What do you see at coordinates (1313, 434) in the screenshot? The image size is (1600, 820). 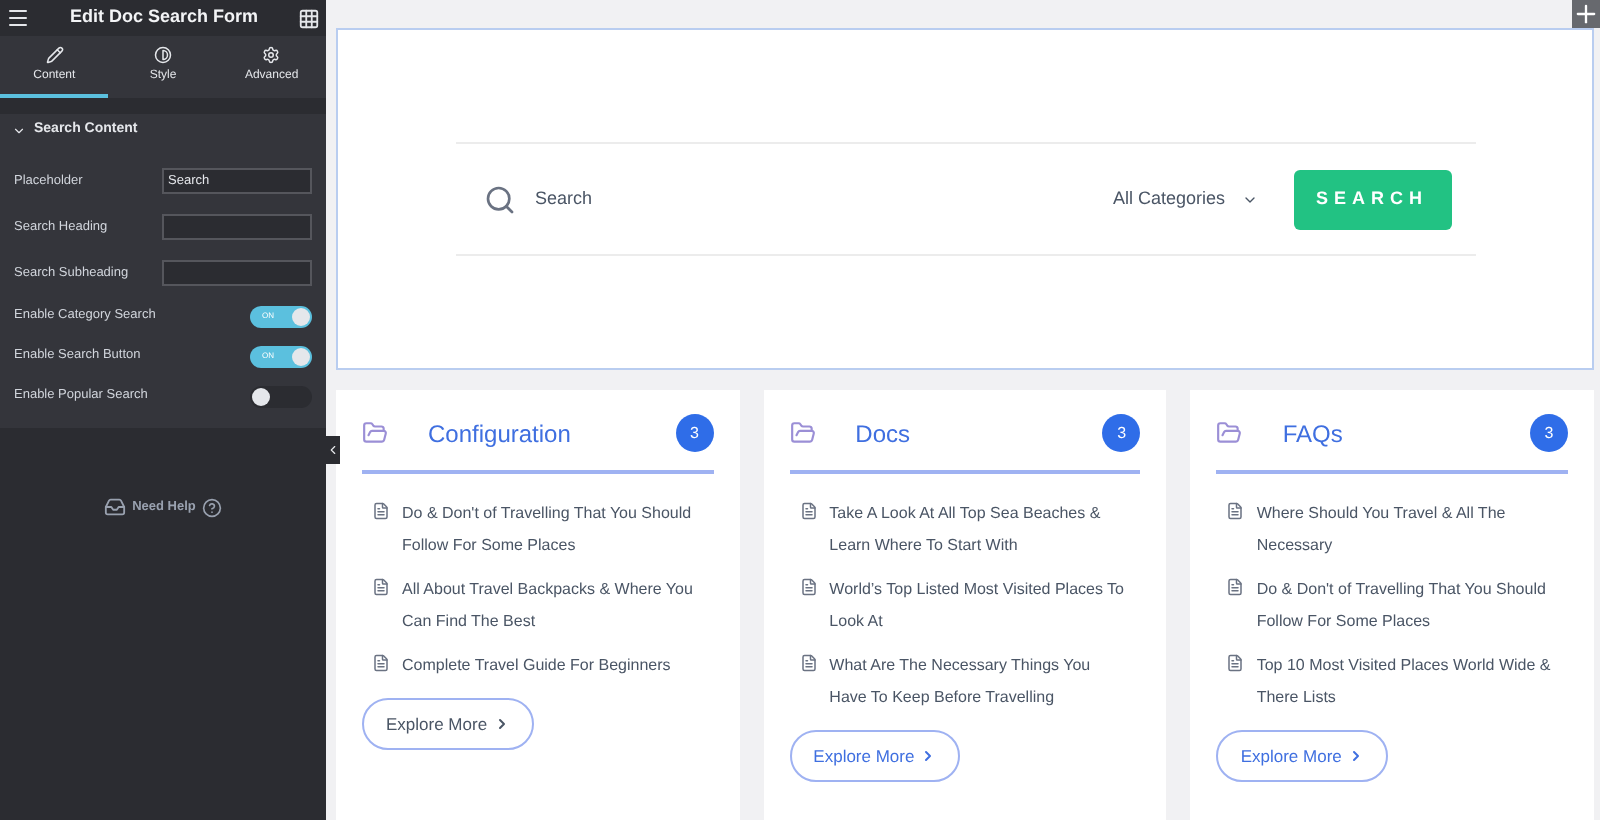 I see `card-title: FAQs` at bounding box center [1313, 434].